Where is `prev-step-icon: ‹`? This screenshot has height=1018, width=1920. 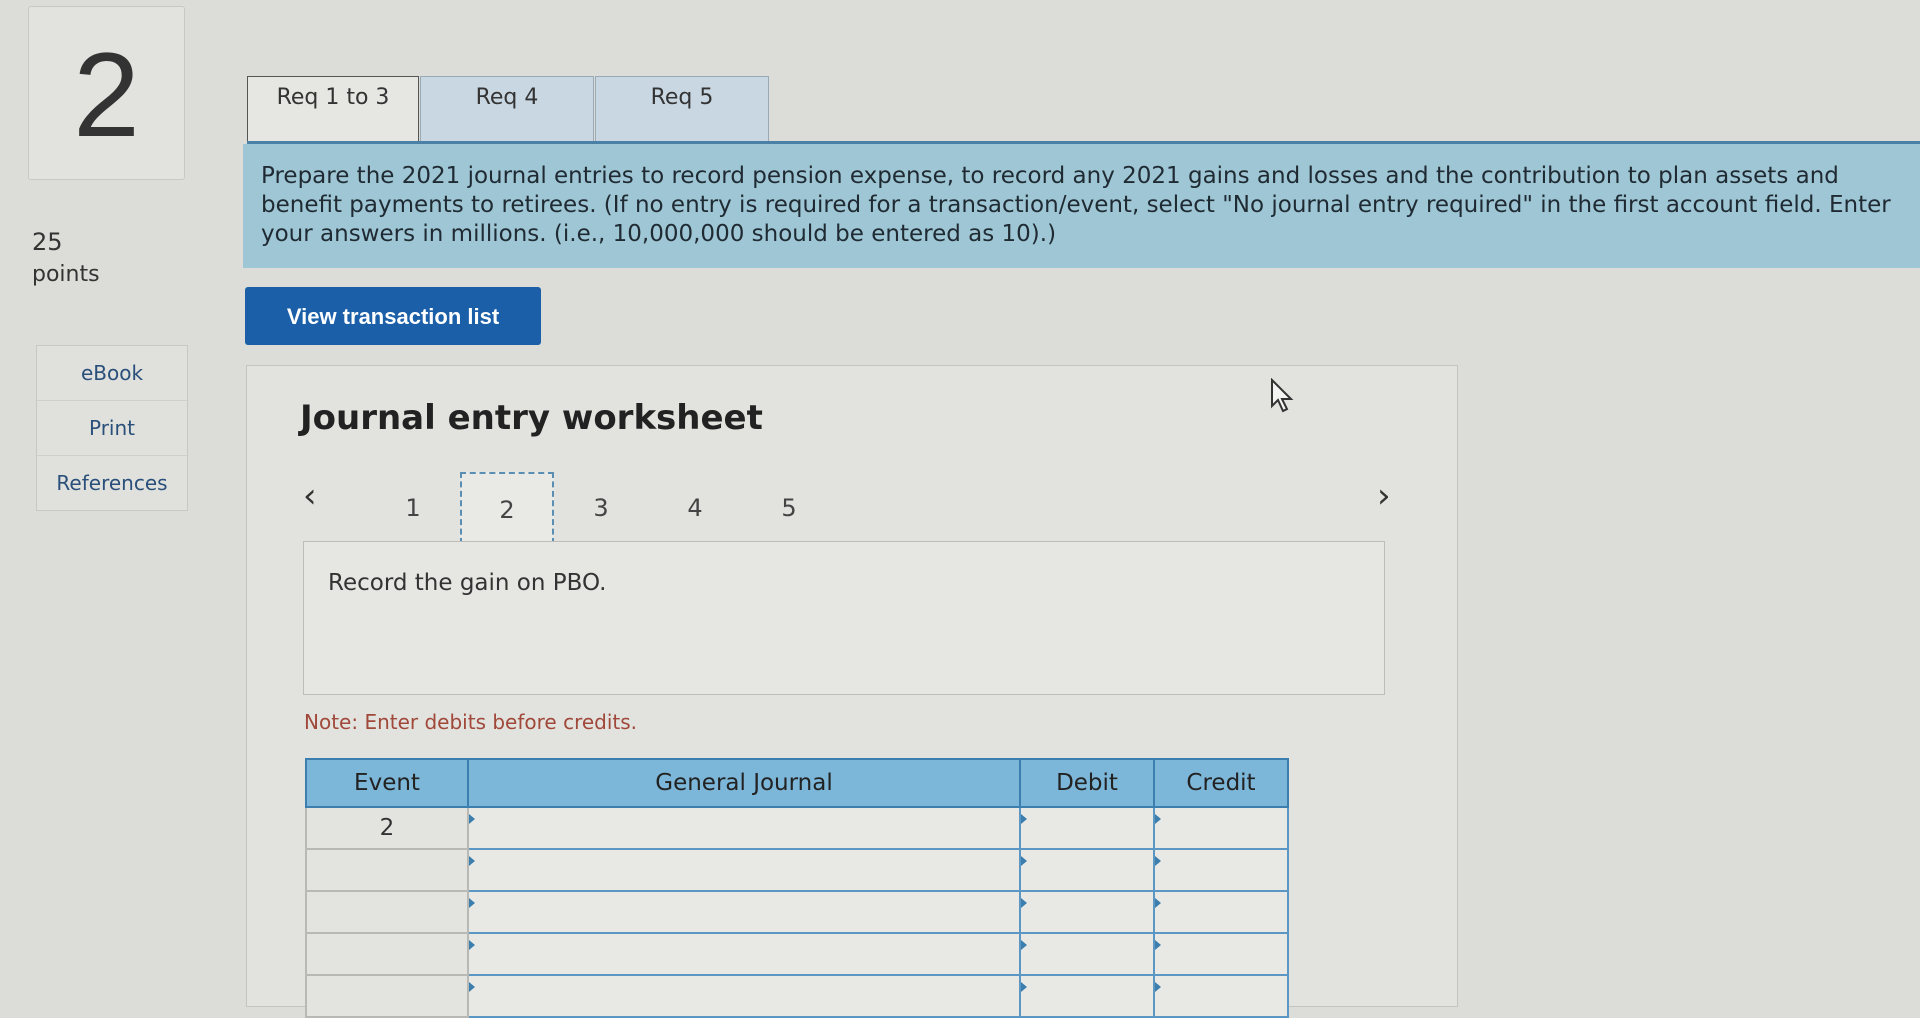 prev-step-icon: ‹ is located at coordinates (310, 496).